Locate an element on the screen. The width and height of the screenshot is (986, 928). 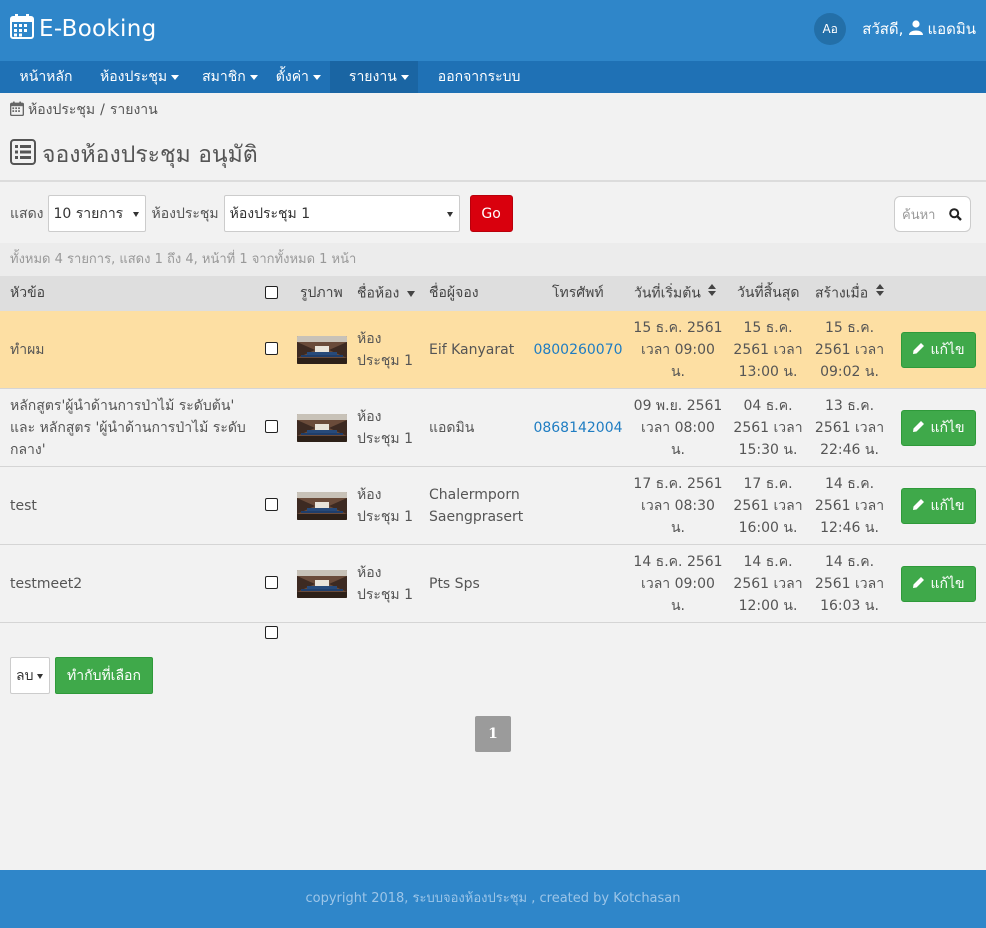
header-room-label: ชื่อห้อง is located at coordinates (378, 293).